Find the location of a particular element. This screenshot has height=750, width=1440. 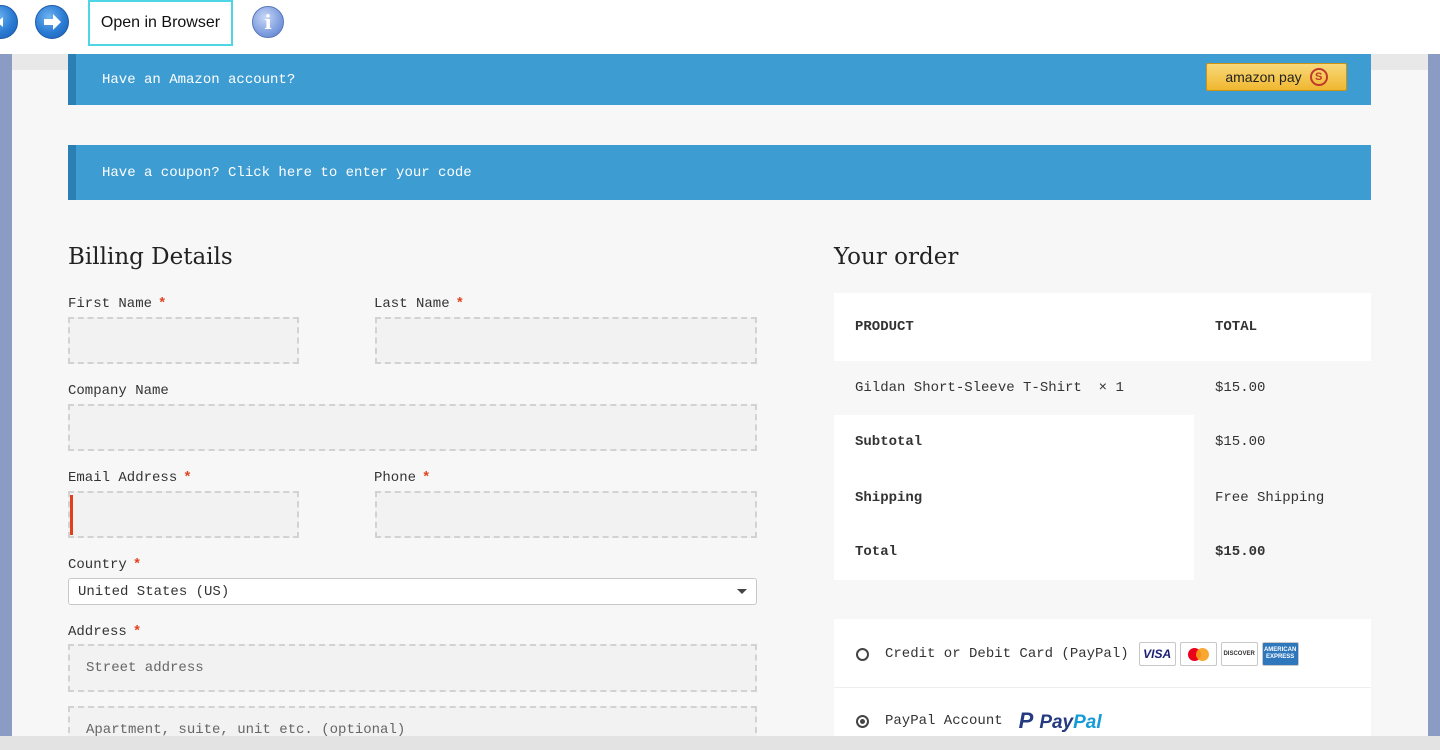

open-in-browser-button: Open in Browser is located at coordinates (160, 23).